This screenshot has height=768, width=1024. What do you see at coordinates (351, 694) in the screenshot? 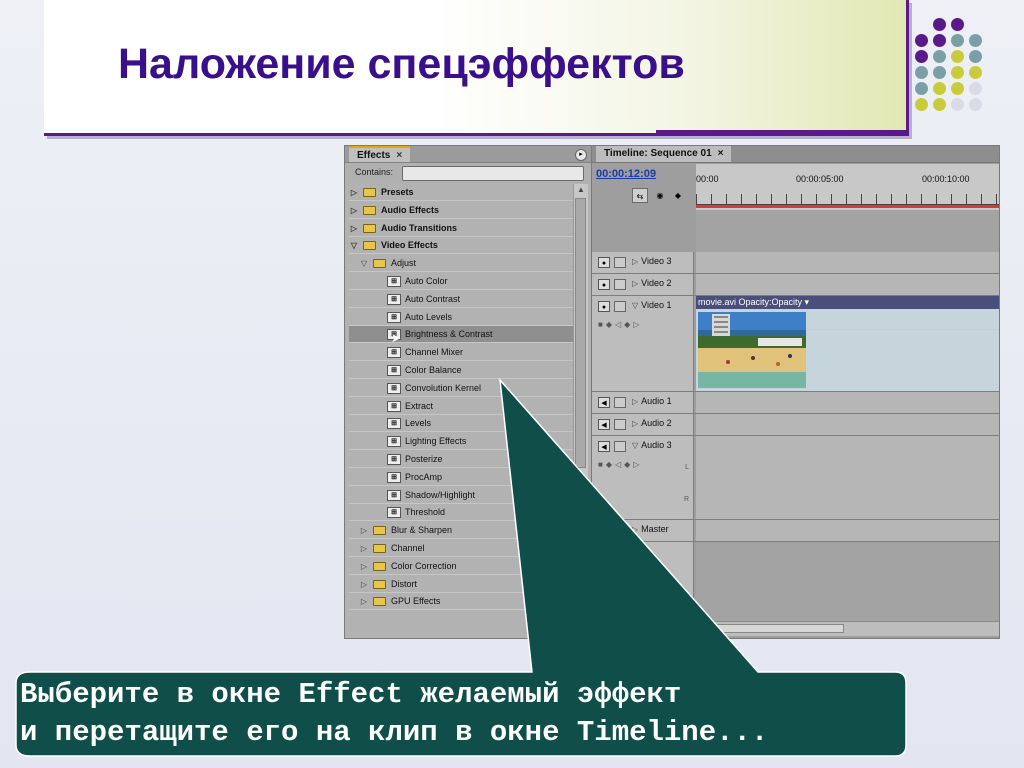
I see `caption-line-1: Выберите в окне Effect желаемый эффект` at bounding box center [351, 694].